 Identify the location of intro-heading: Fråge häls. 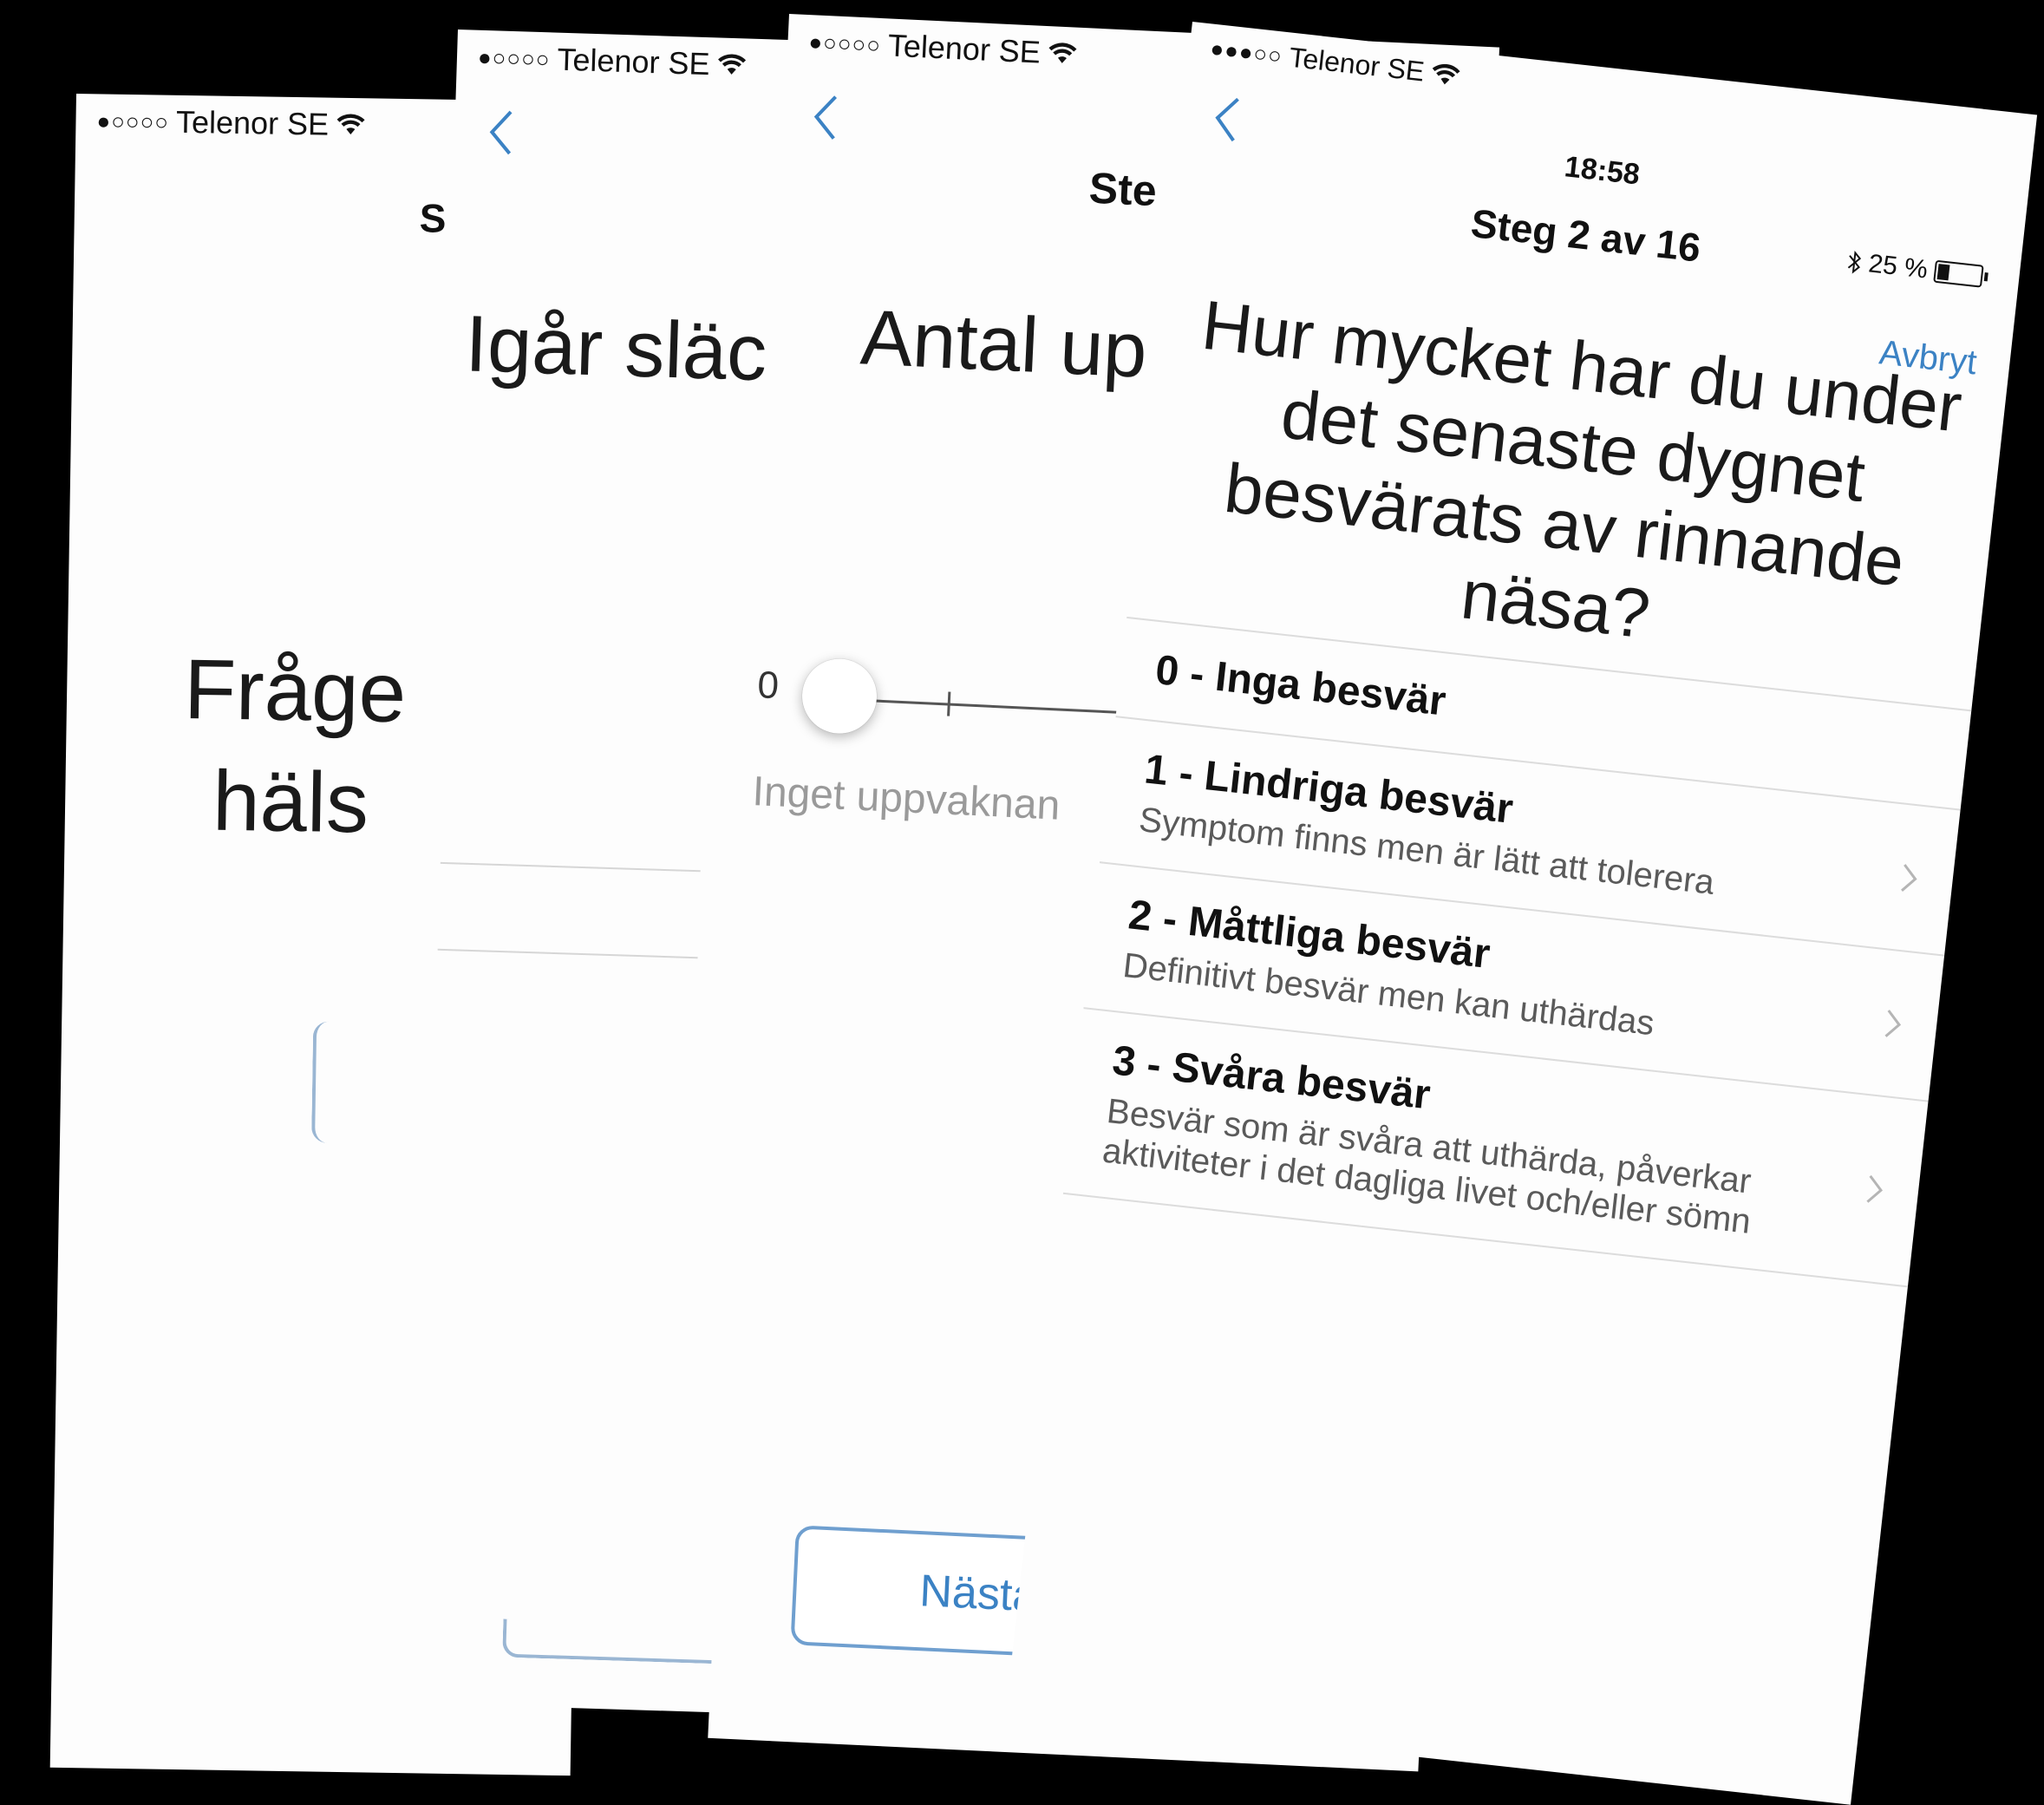
(294, 746).